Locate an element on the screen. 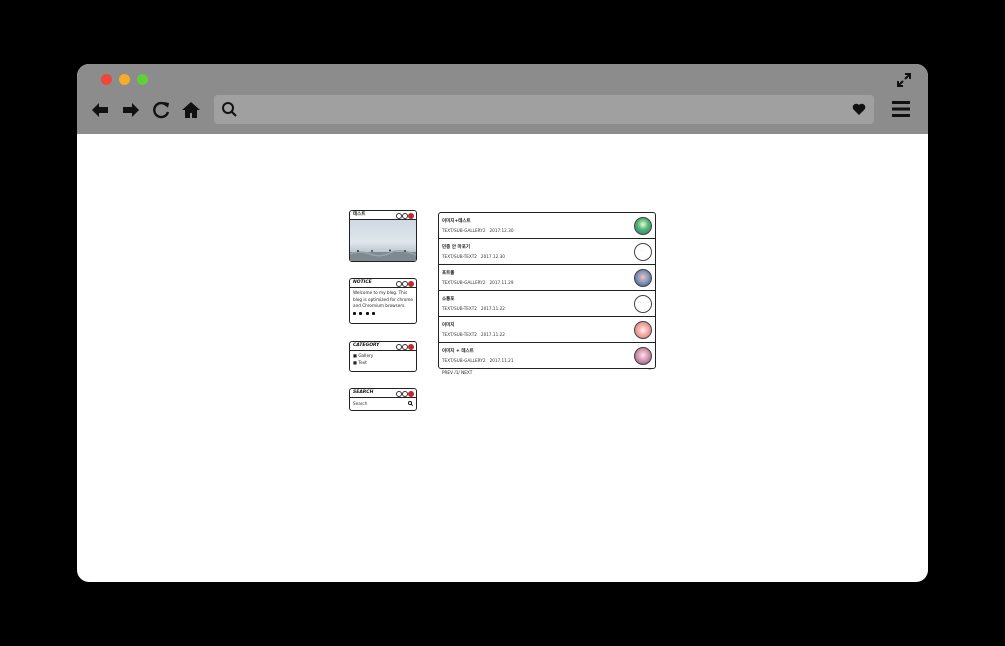 The height and width of the screenshot is (646, 1005). post-meta: TEXT/SUB-GALLERY2 2017.11.21 is located at coordinates (478, 360).